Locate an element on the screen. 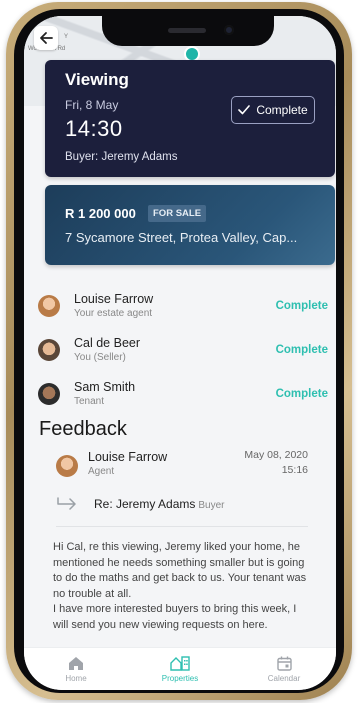  viewing-buyer: Buyer: Jeremy Adams is located at coordinates (121, 157).